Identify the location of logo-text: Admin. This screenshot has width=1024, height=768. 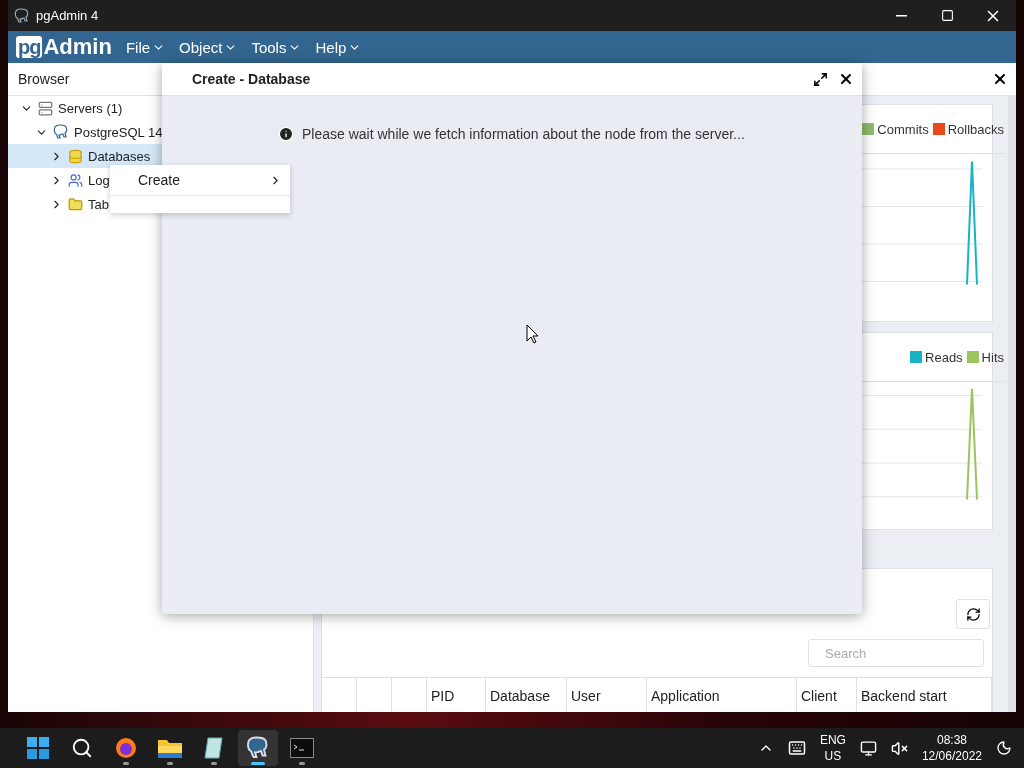
(77, 47).